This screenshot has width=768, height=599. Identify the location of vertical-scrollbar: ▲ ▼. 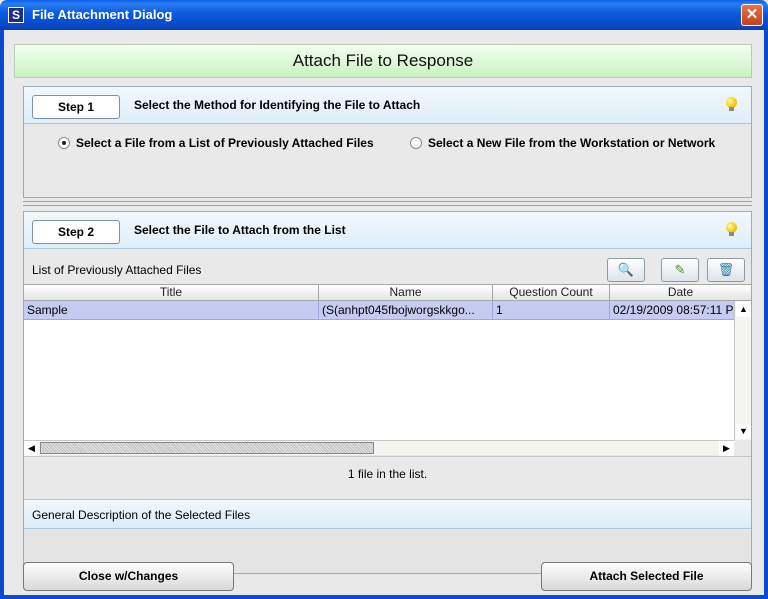
(742, 370).